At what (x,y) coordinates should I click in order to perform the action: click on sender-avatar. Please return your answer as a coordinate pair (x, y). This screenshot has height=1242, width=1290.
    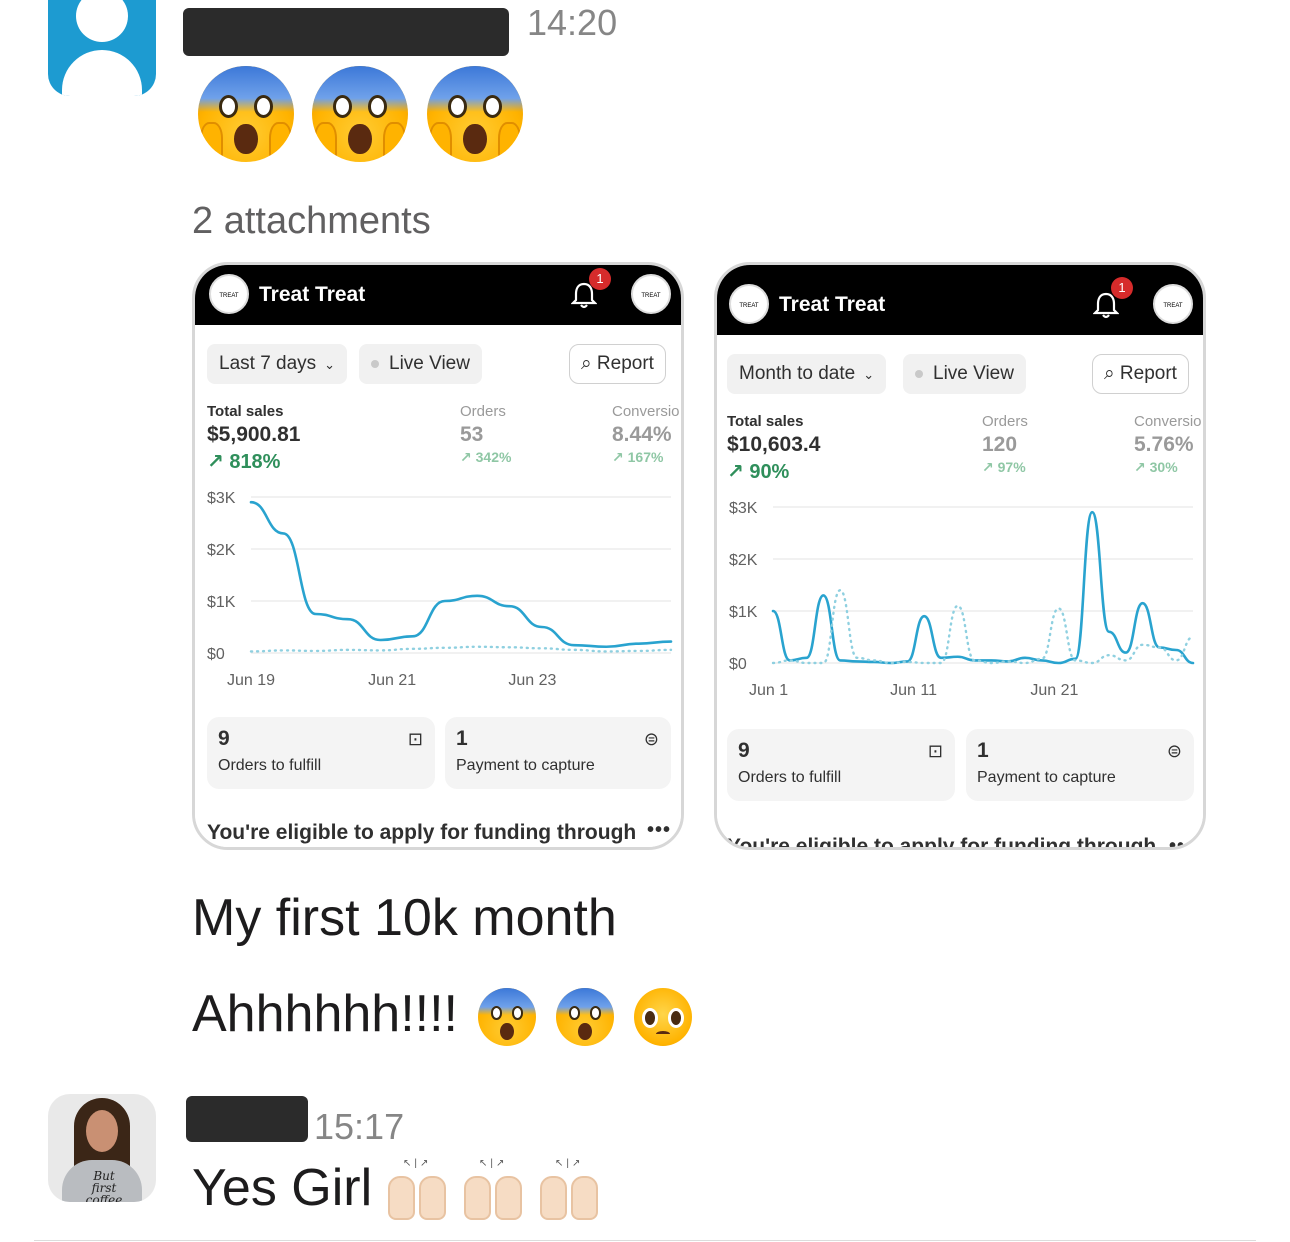
    Looking at the image, I should click on (102, 48).